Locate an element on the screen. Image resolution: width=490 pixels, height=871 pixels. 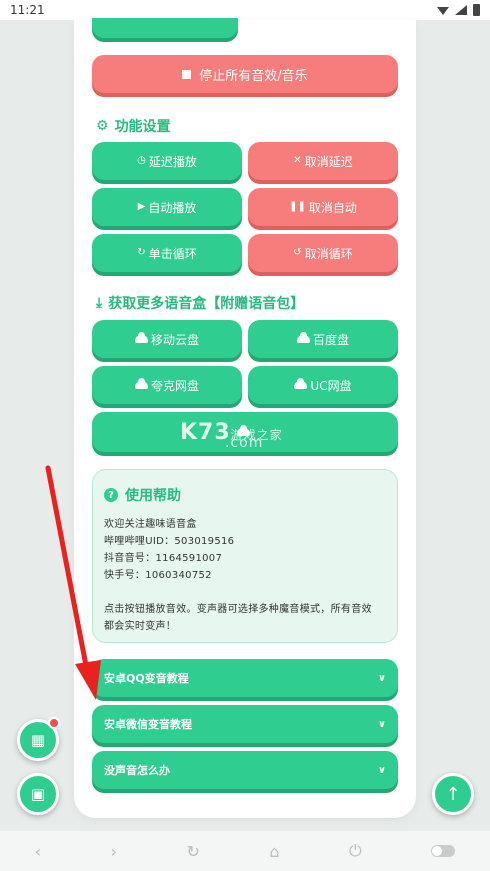
quark-pan-button: 夸克网盘 is located at coordinates (167, 385).